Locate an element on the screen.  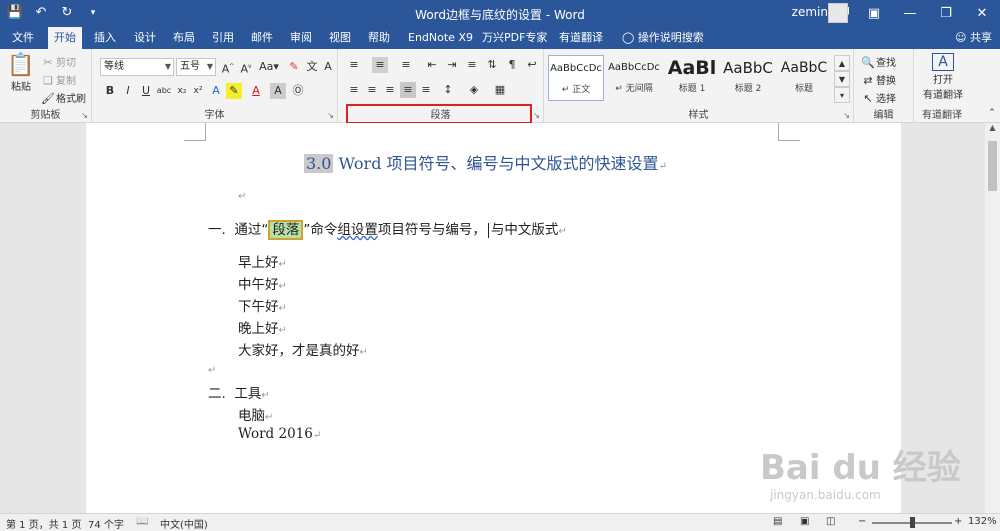
word-count: 74 个字 is located at coordinates (106, 523).